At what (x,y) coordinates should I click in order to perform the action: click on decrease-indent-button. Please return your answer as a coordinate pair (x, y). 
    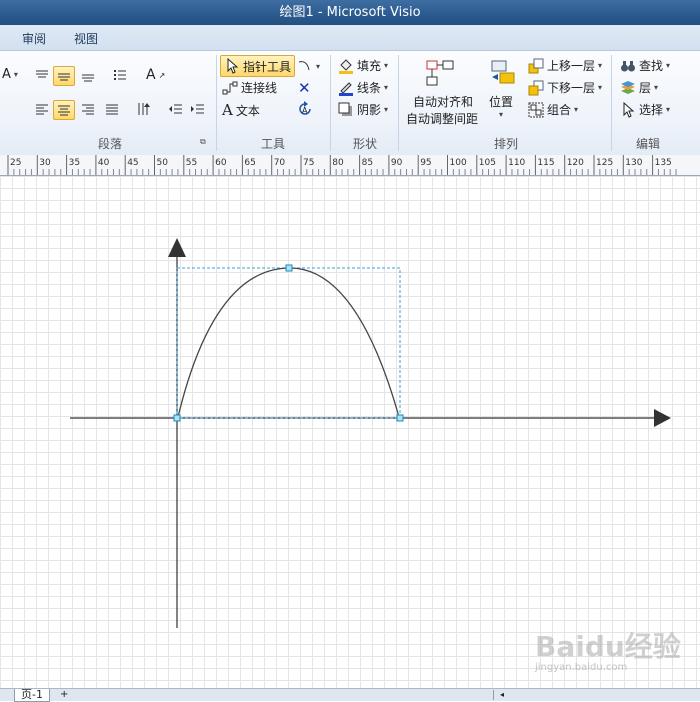
    Looking at the image, I should click on (176, 109).